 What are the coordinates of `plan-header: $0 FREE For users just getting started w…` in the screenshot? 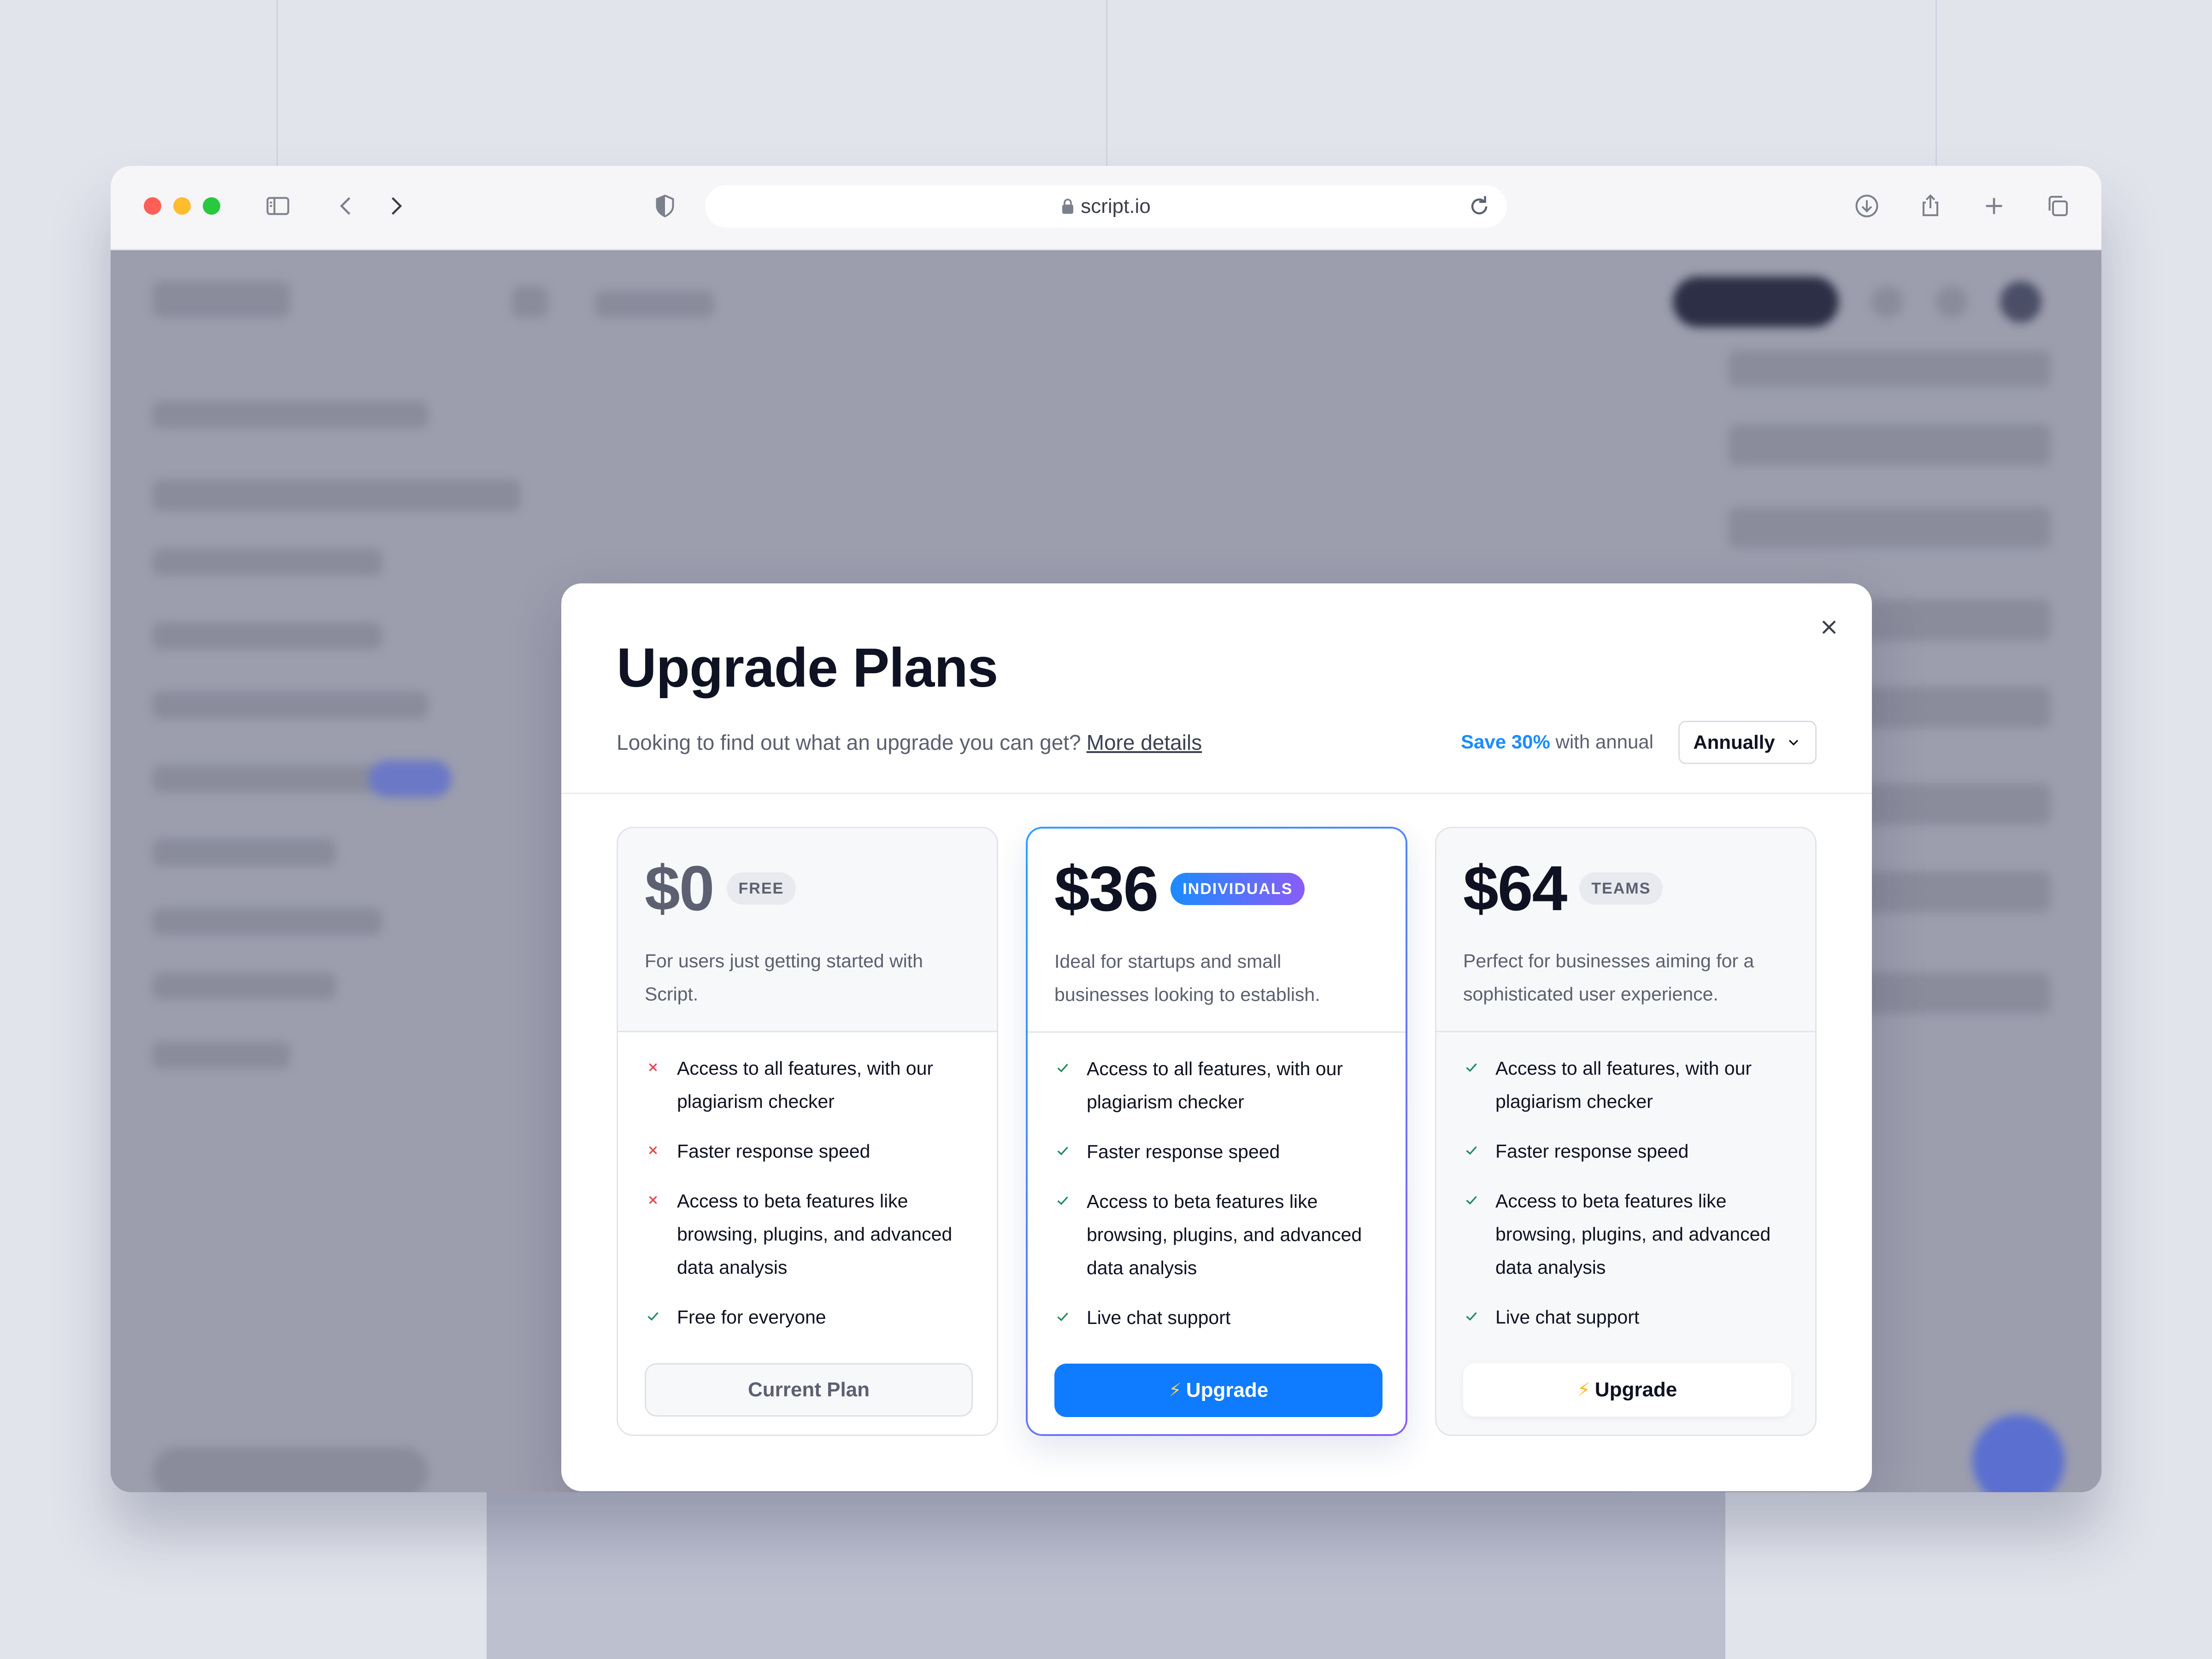 It's located at (807, 929).